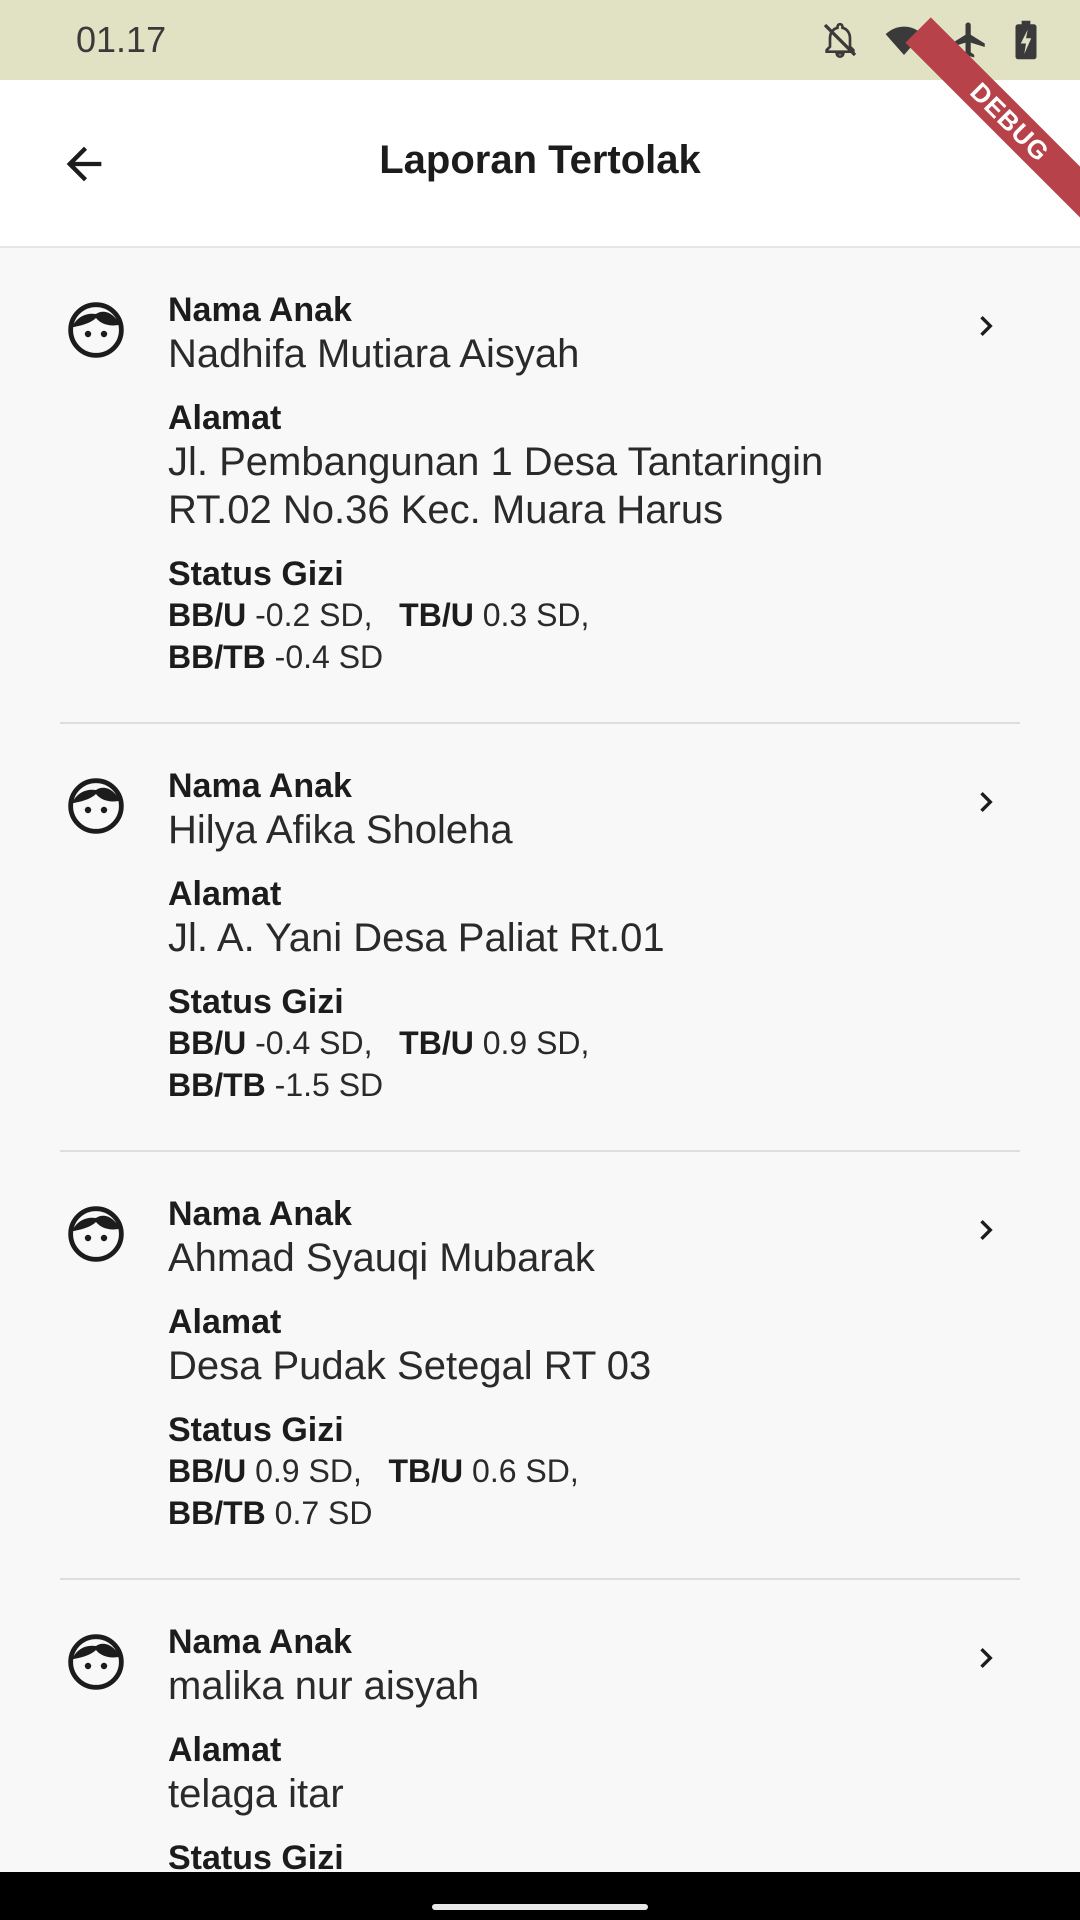 The image size is (1080, 1920). I want to click on nutrition-line: BB/TB -1.5 SD, so click(534, 1085).